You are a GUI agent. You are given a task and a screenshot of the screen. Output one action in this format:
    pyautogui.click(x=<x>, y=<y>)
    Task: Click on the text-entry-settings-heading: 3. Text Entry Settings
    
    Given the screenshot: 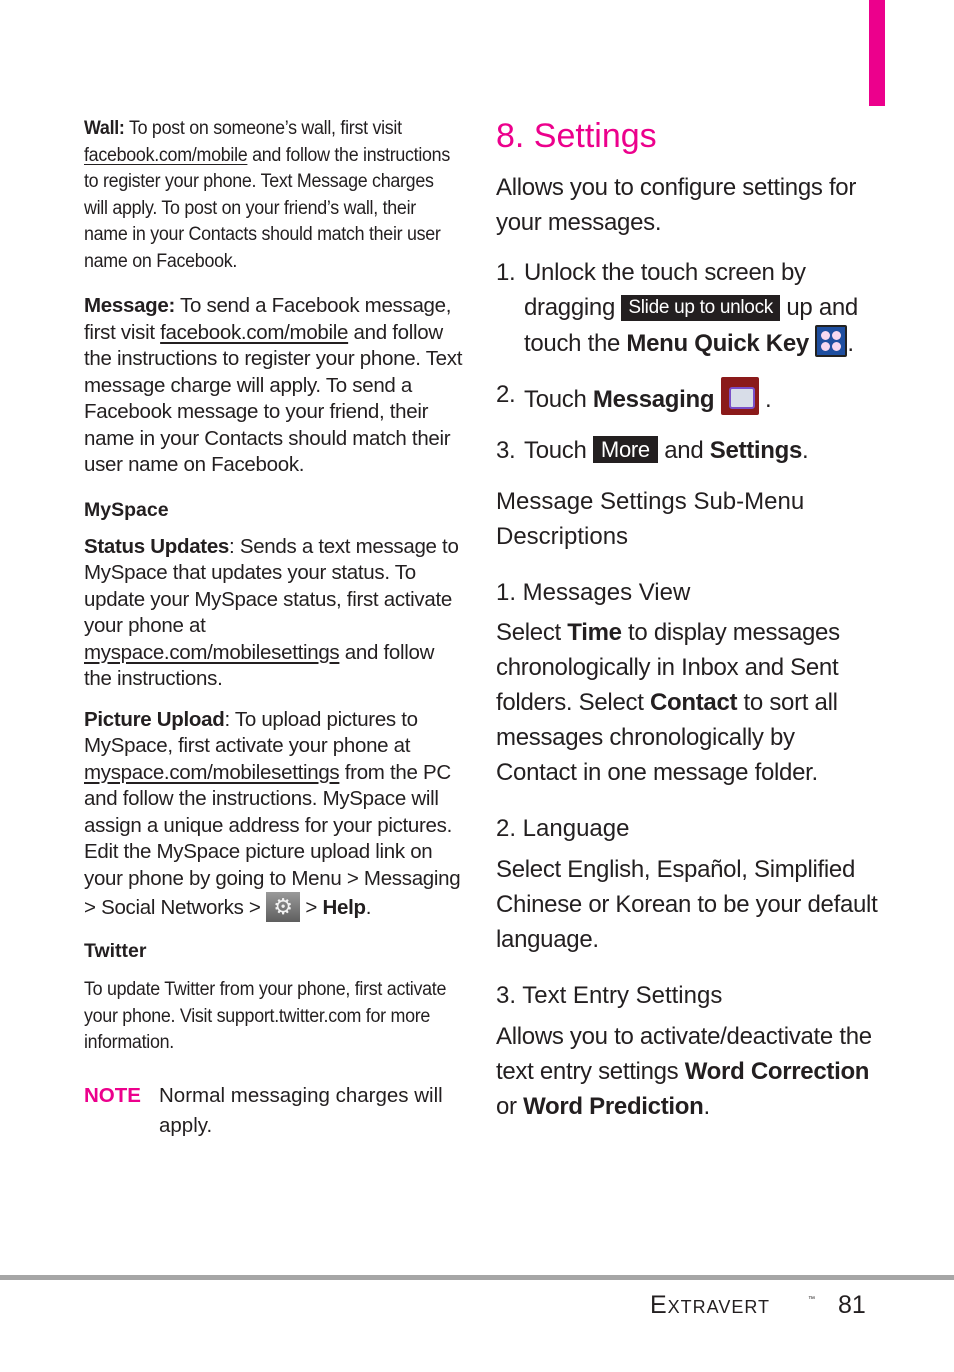 What is the action you would take?
    pyautogui.click(x=609, y=995)
    